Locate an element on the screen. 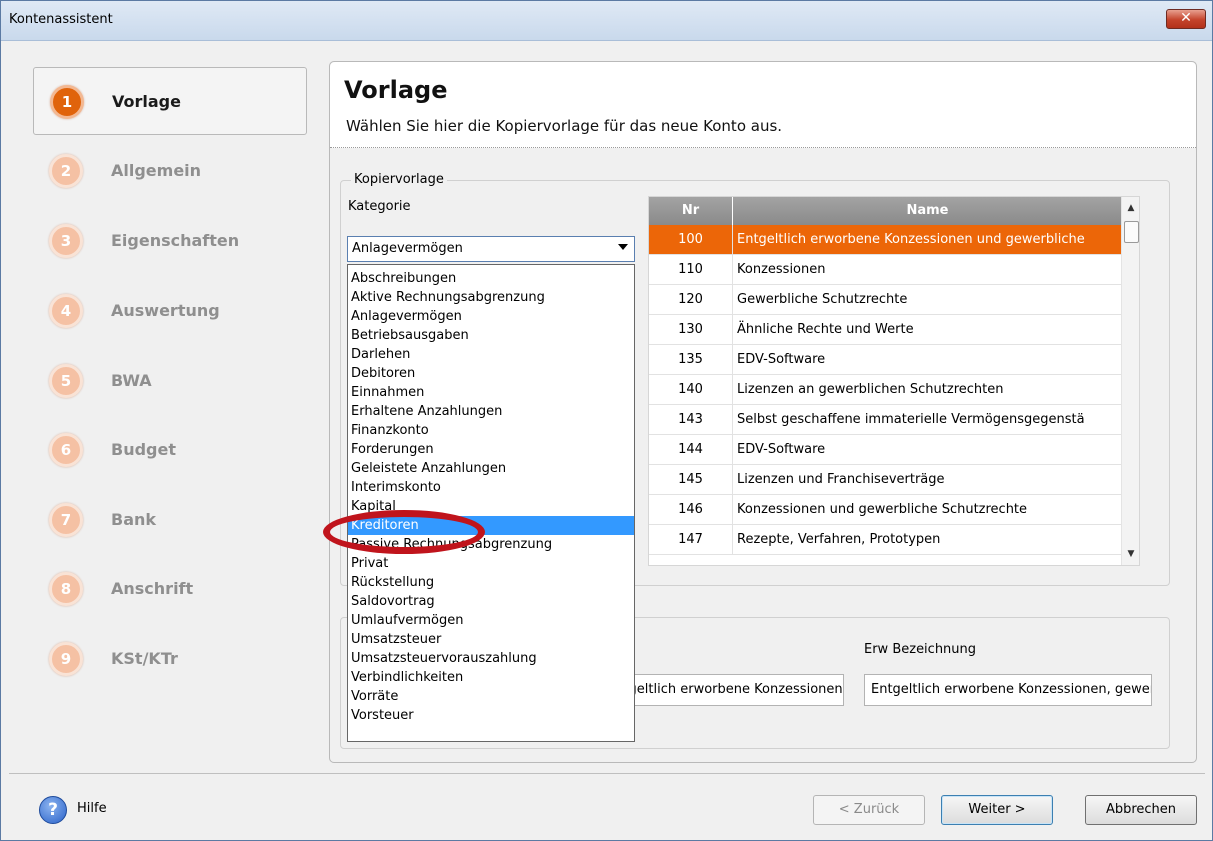  next-button: Weiter > is located at coordinates (997, 810).